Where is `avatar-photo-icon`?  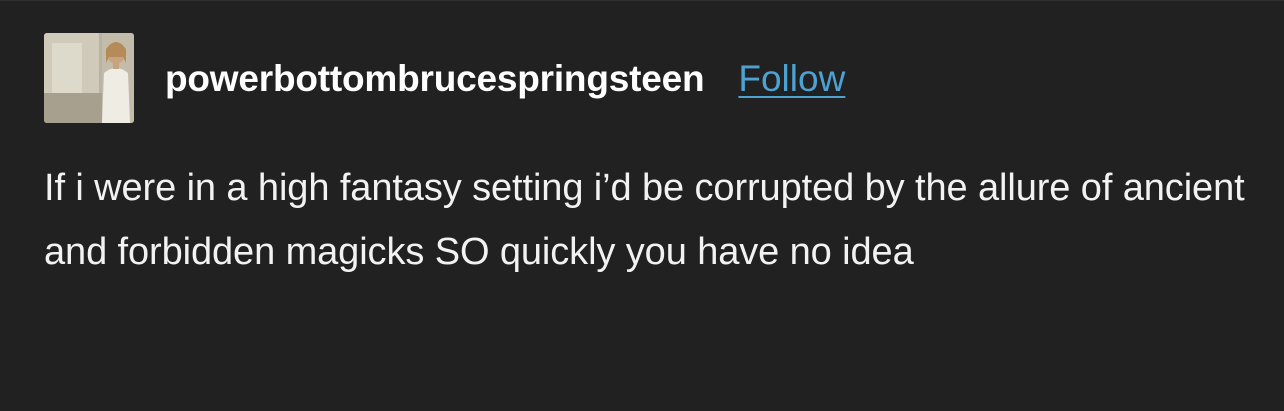 avatar-photo-icon is located at coordinates (89, 78).